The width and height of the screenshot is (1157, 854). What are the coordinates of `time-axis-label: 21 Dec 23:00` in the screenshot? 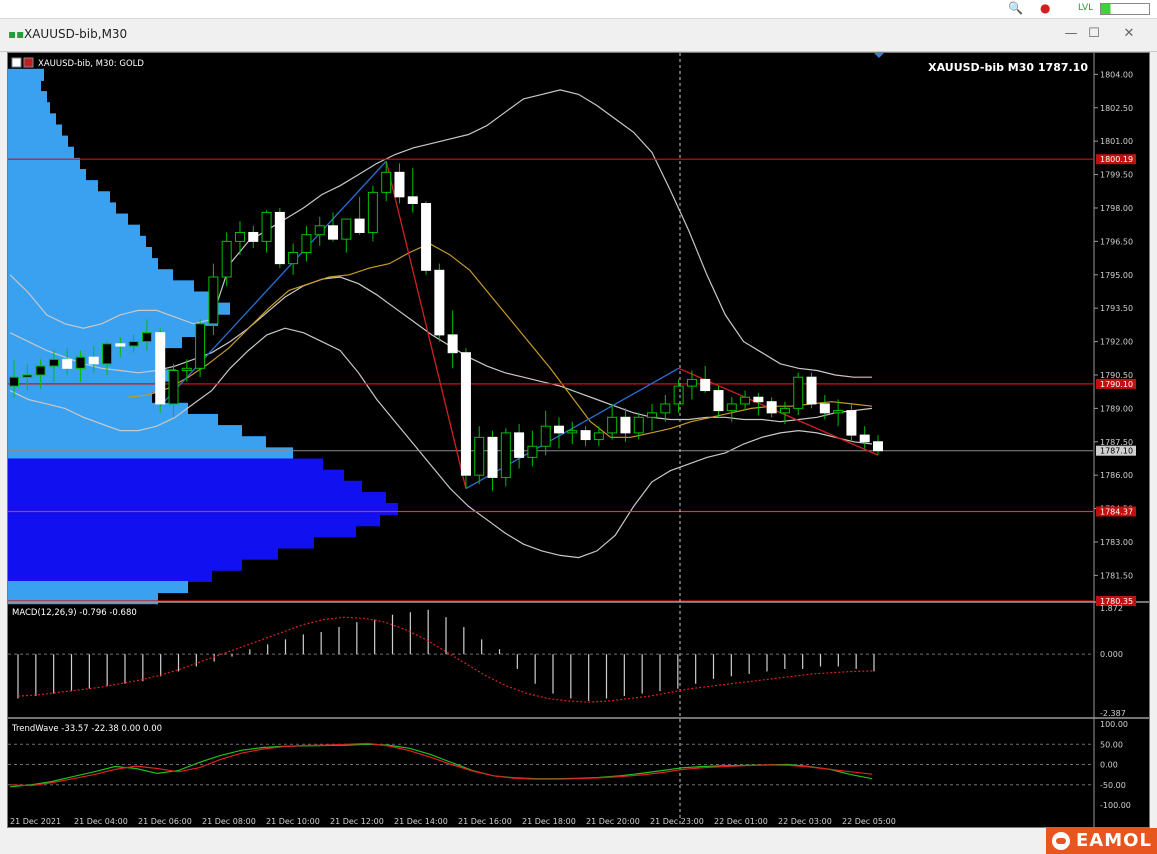 It's located at (677, 821).